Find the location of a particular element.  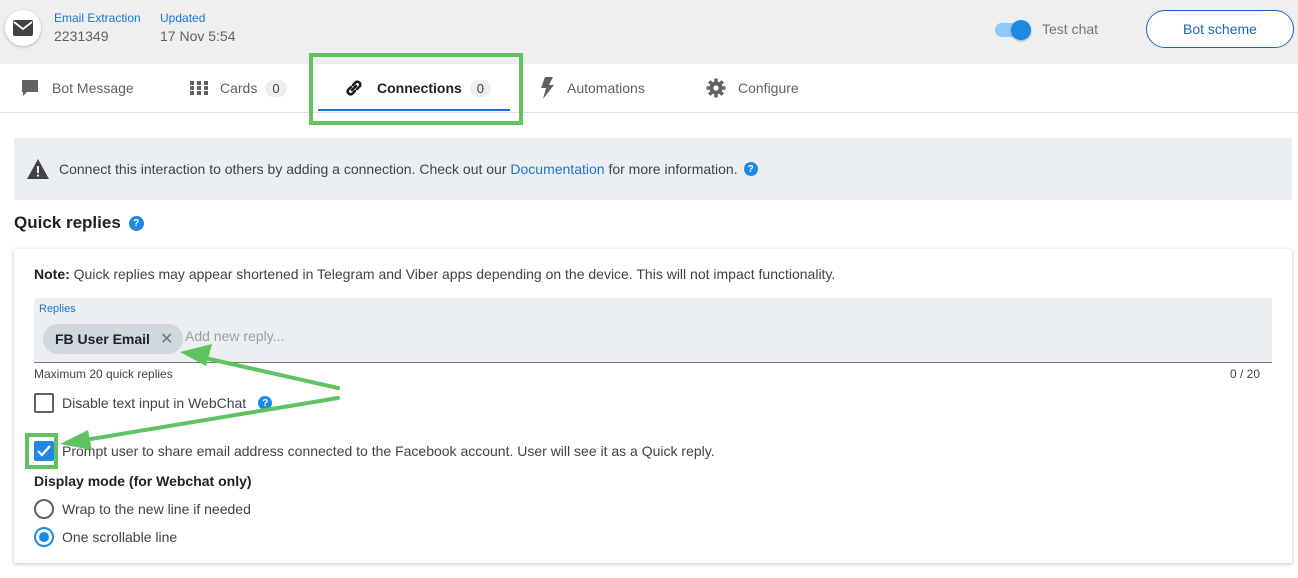

tab-configure: Configure is located at coordinates (752, 88).